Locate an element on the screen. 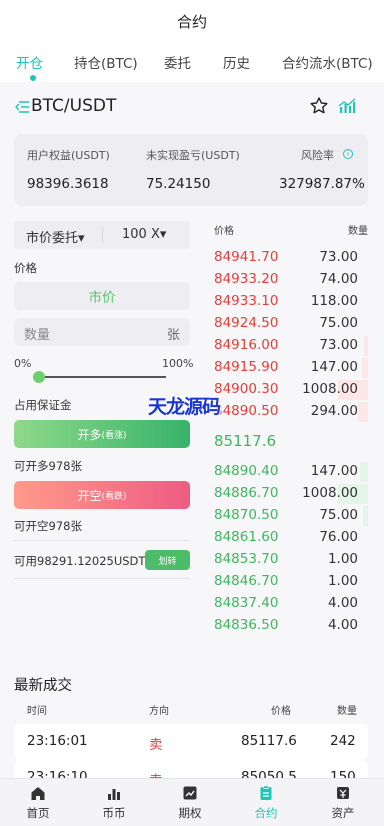 This screenshot has height=826, width=384. order-type-value: 市价委托 is located at coordinates (52, 238).